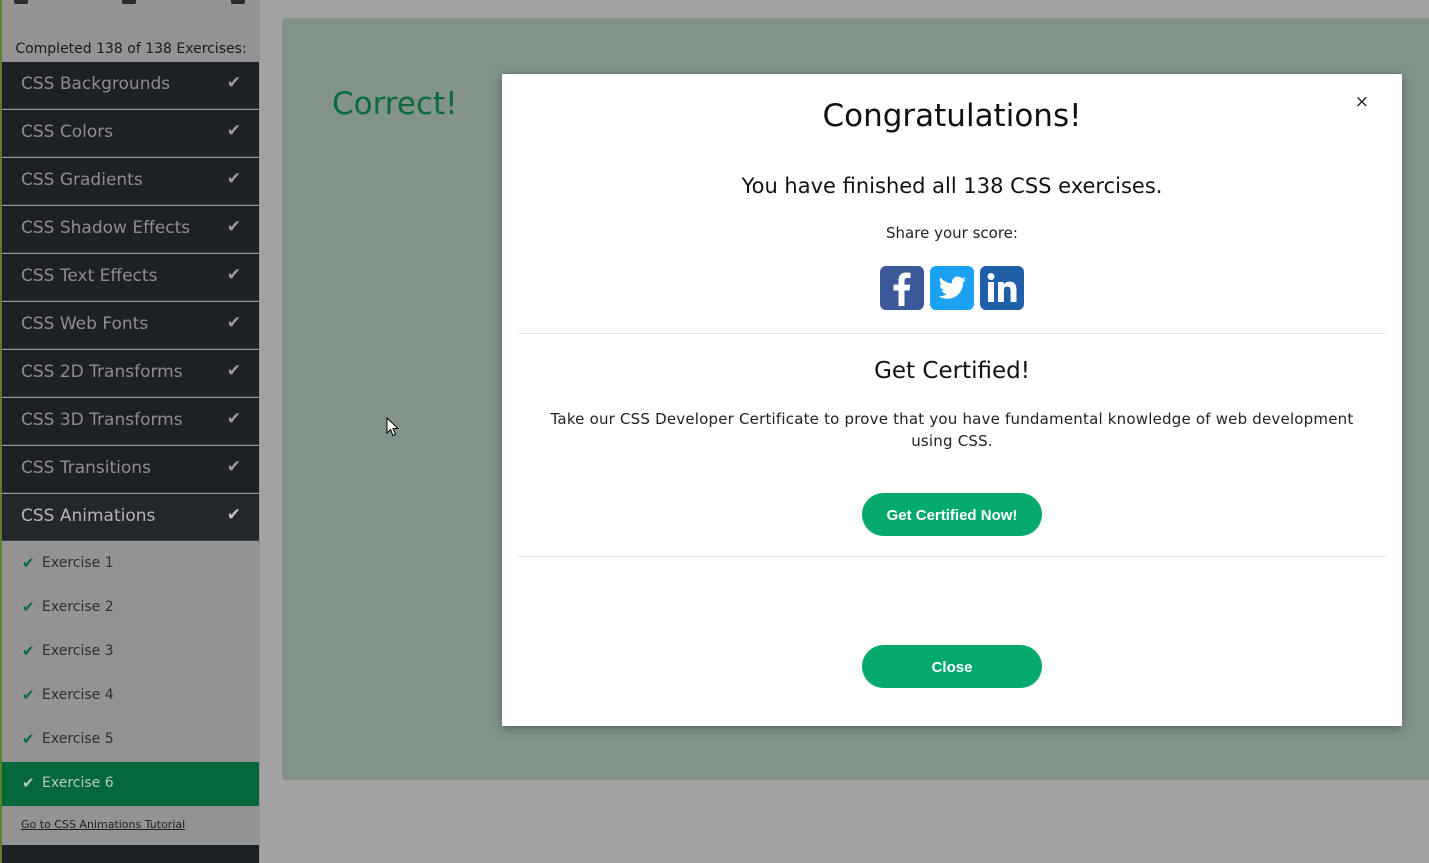  I want to click on sidebar-item-css-transitions: CSS Transitions ✔, so click(130, 469).